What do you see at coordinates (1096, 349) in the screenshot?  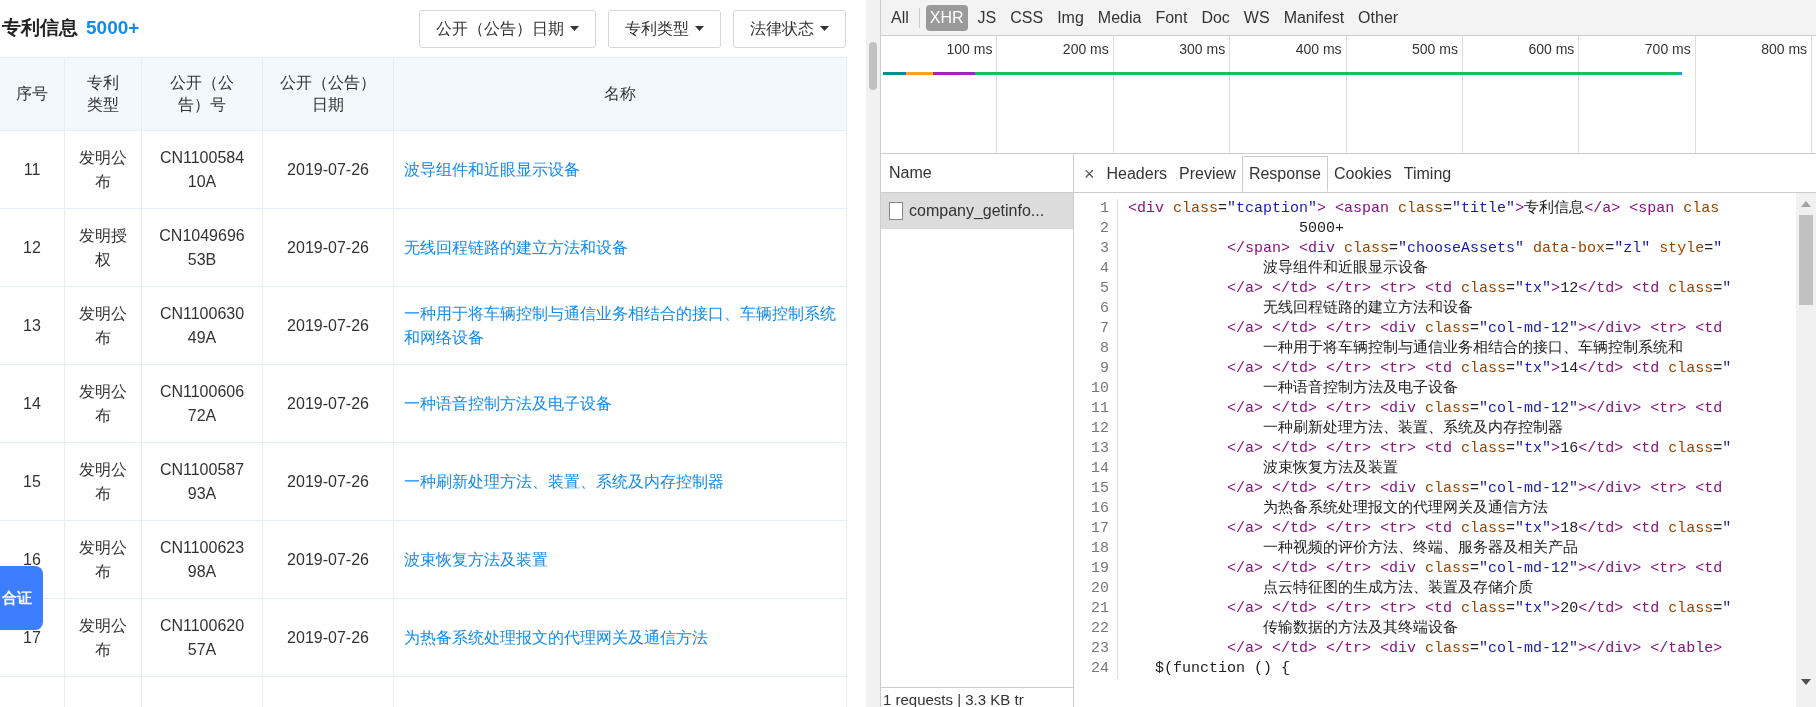 I see `line-number: 8` at bounding box center [1096, 349].